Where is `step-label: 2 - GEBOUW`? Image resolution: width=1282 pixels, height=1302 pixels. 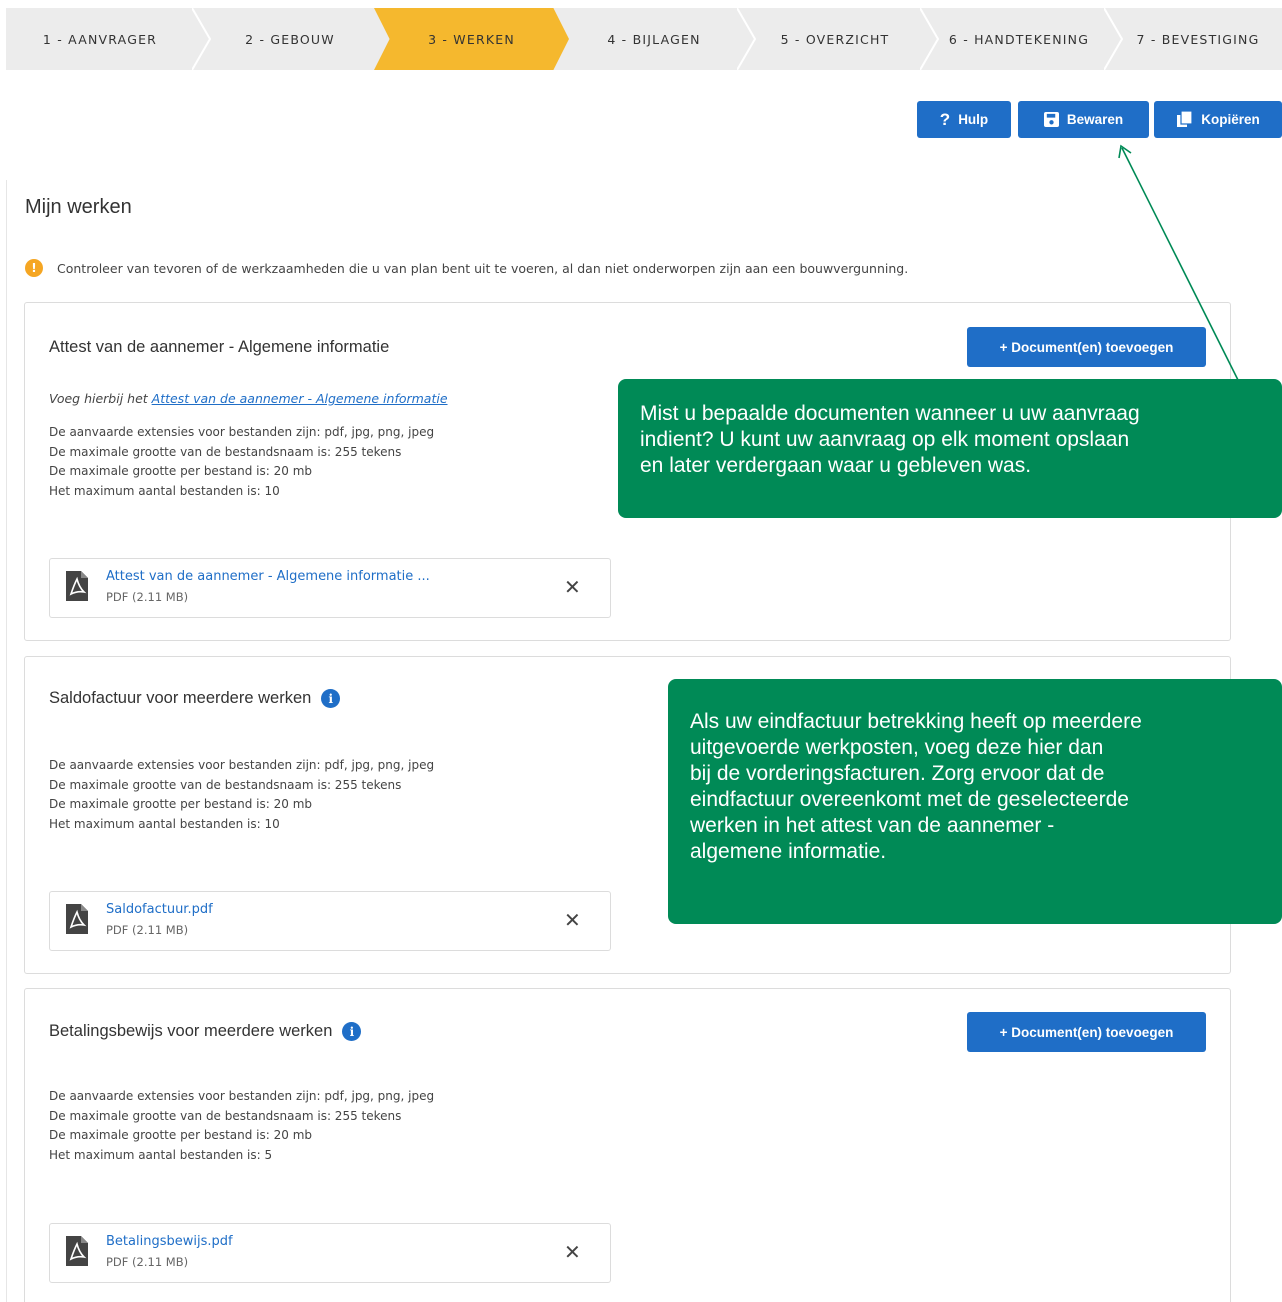 step-label: 2 - GEBOUW is located at coordinates (290, 39).